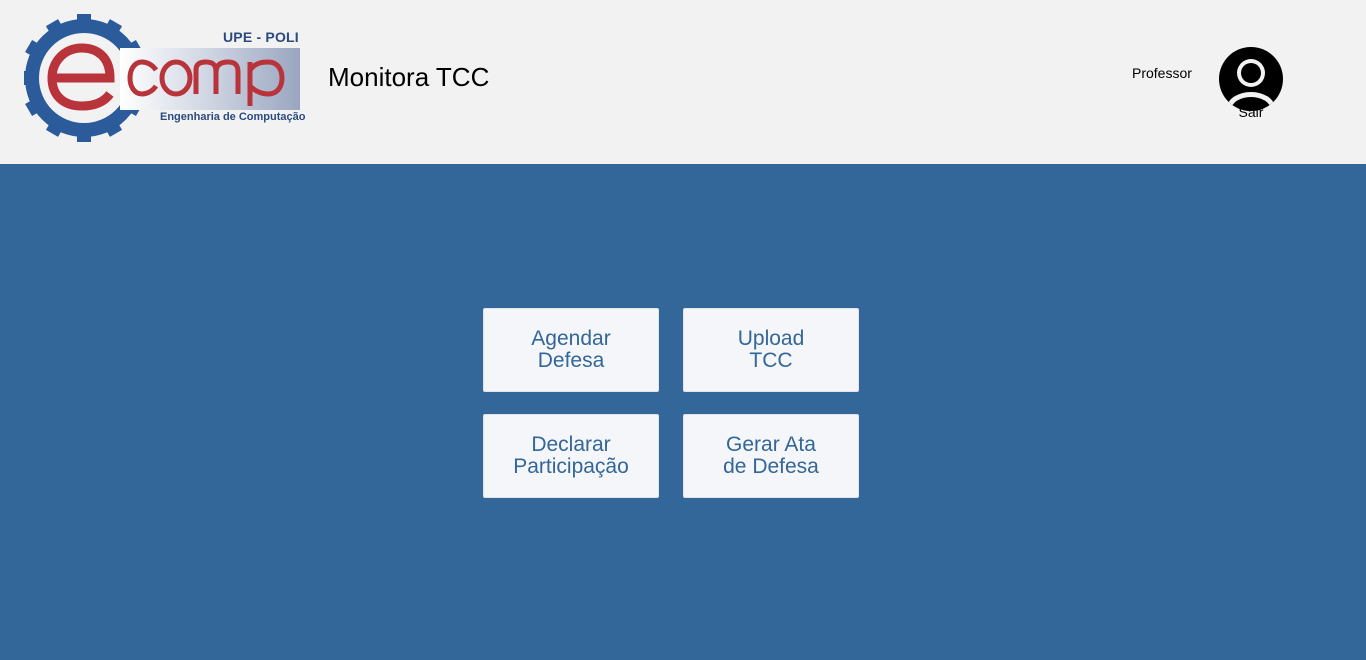 The height and width of the screenshot is (660, 1366). Describe the element at coordinates (261, 37) in the screenshot. I see `logo-upe-text: UPE - POLI` at that location.